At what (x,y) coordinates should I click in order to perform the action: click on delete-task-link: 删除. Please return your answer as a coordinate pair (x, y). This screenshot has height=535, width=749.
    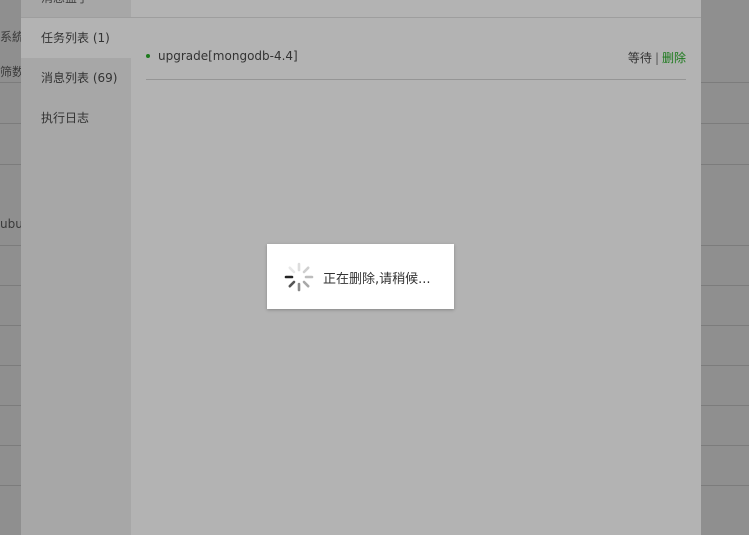
    Looking at the image, I should click on (674, 58).